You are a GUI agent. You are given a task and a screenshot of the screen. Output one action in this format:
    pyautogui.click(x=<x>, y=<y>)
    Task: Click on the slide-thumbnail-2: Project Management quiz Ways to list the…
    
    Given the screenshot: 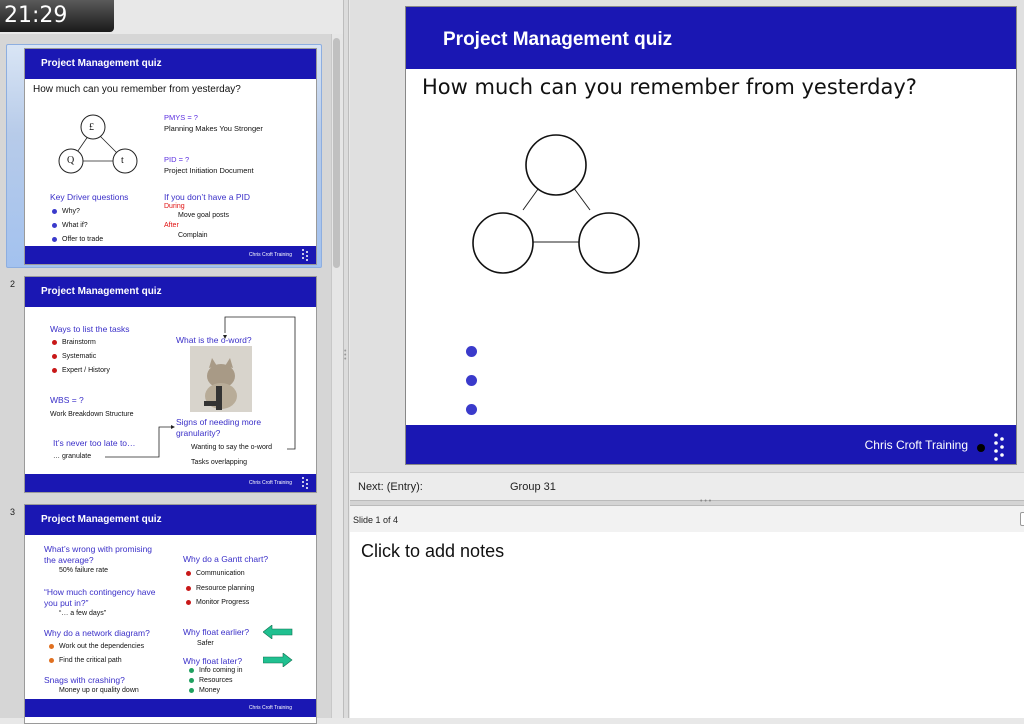 What is the action you would take?
    pyautogui.click(x=170, y=384)
    